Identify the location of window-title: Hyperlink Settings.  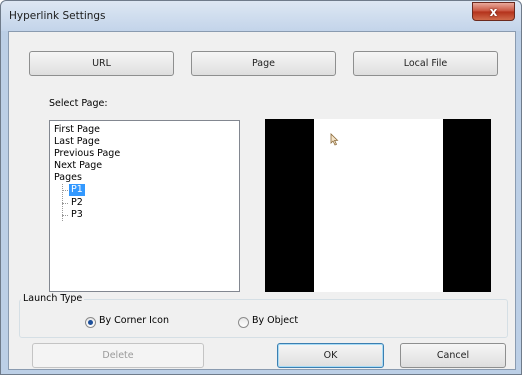
(57, 16).